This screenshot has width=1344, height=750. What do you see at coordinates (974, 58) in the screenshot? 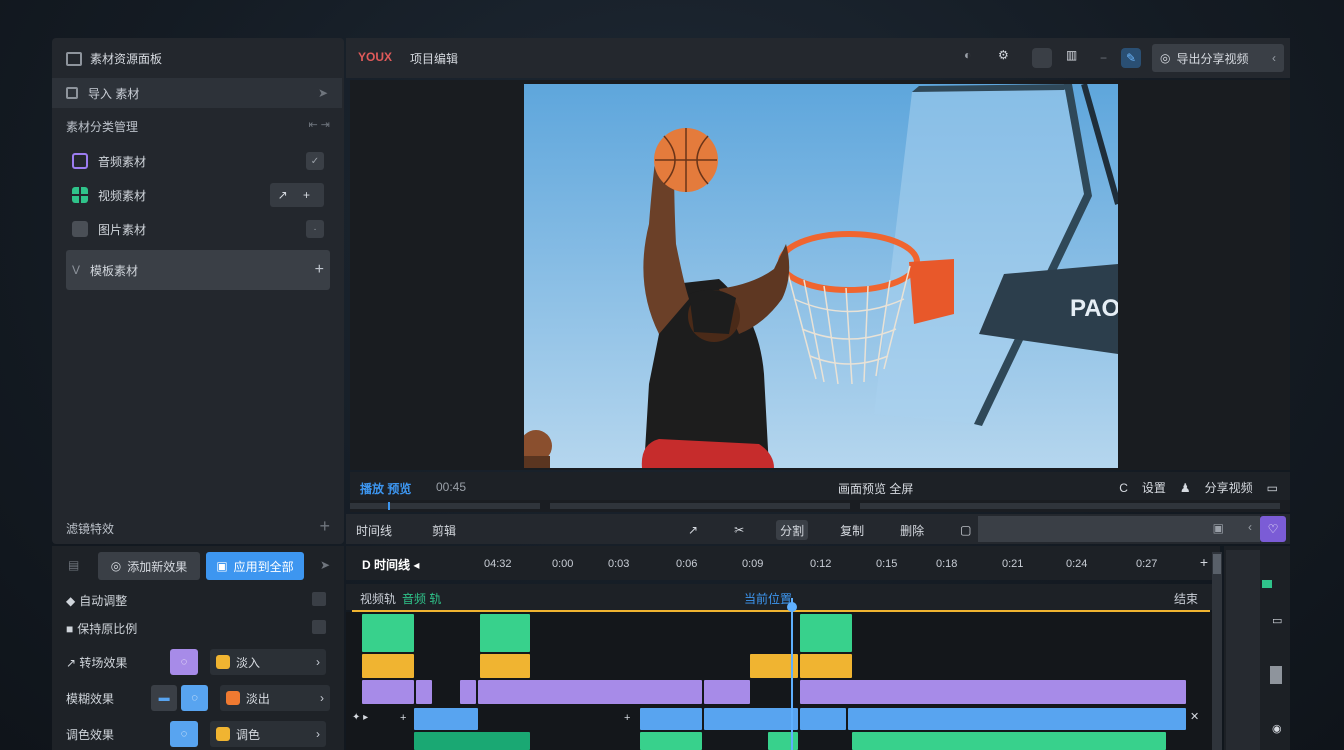
I see `comment-icon: ◐` at bounding box center [974, 58].